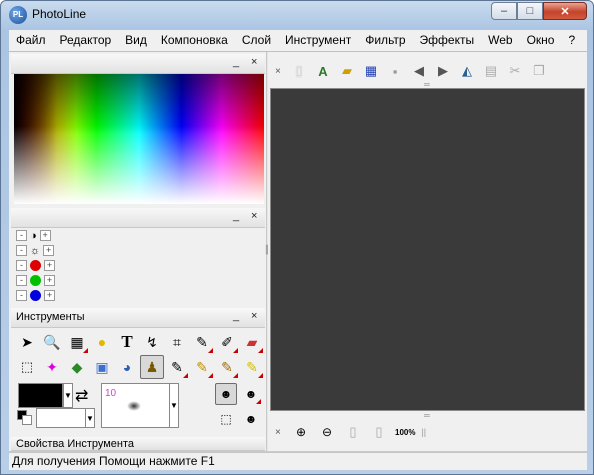 This screenshot has width=594, height=475. Describe the element at coordinates (202, 367) in the screenshot. I see `dodge-tool-icon: ✎` at that location.